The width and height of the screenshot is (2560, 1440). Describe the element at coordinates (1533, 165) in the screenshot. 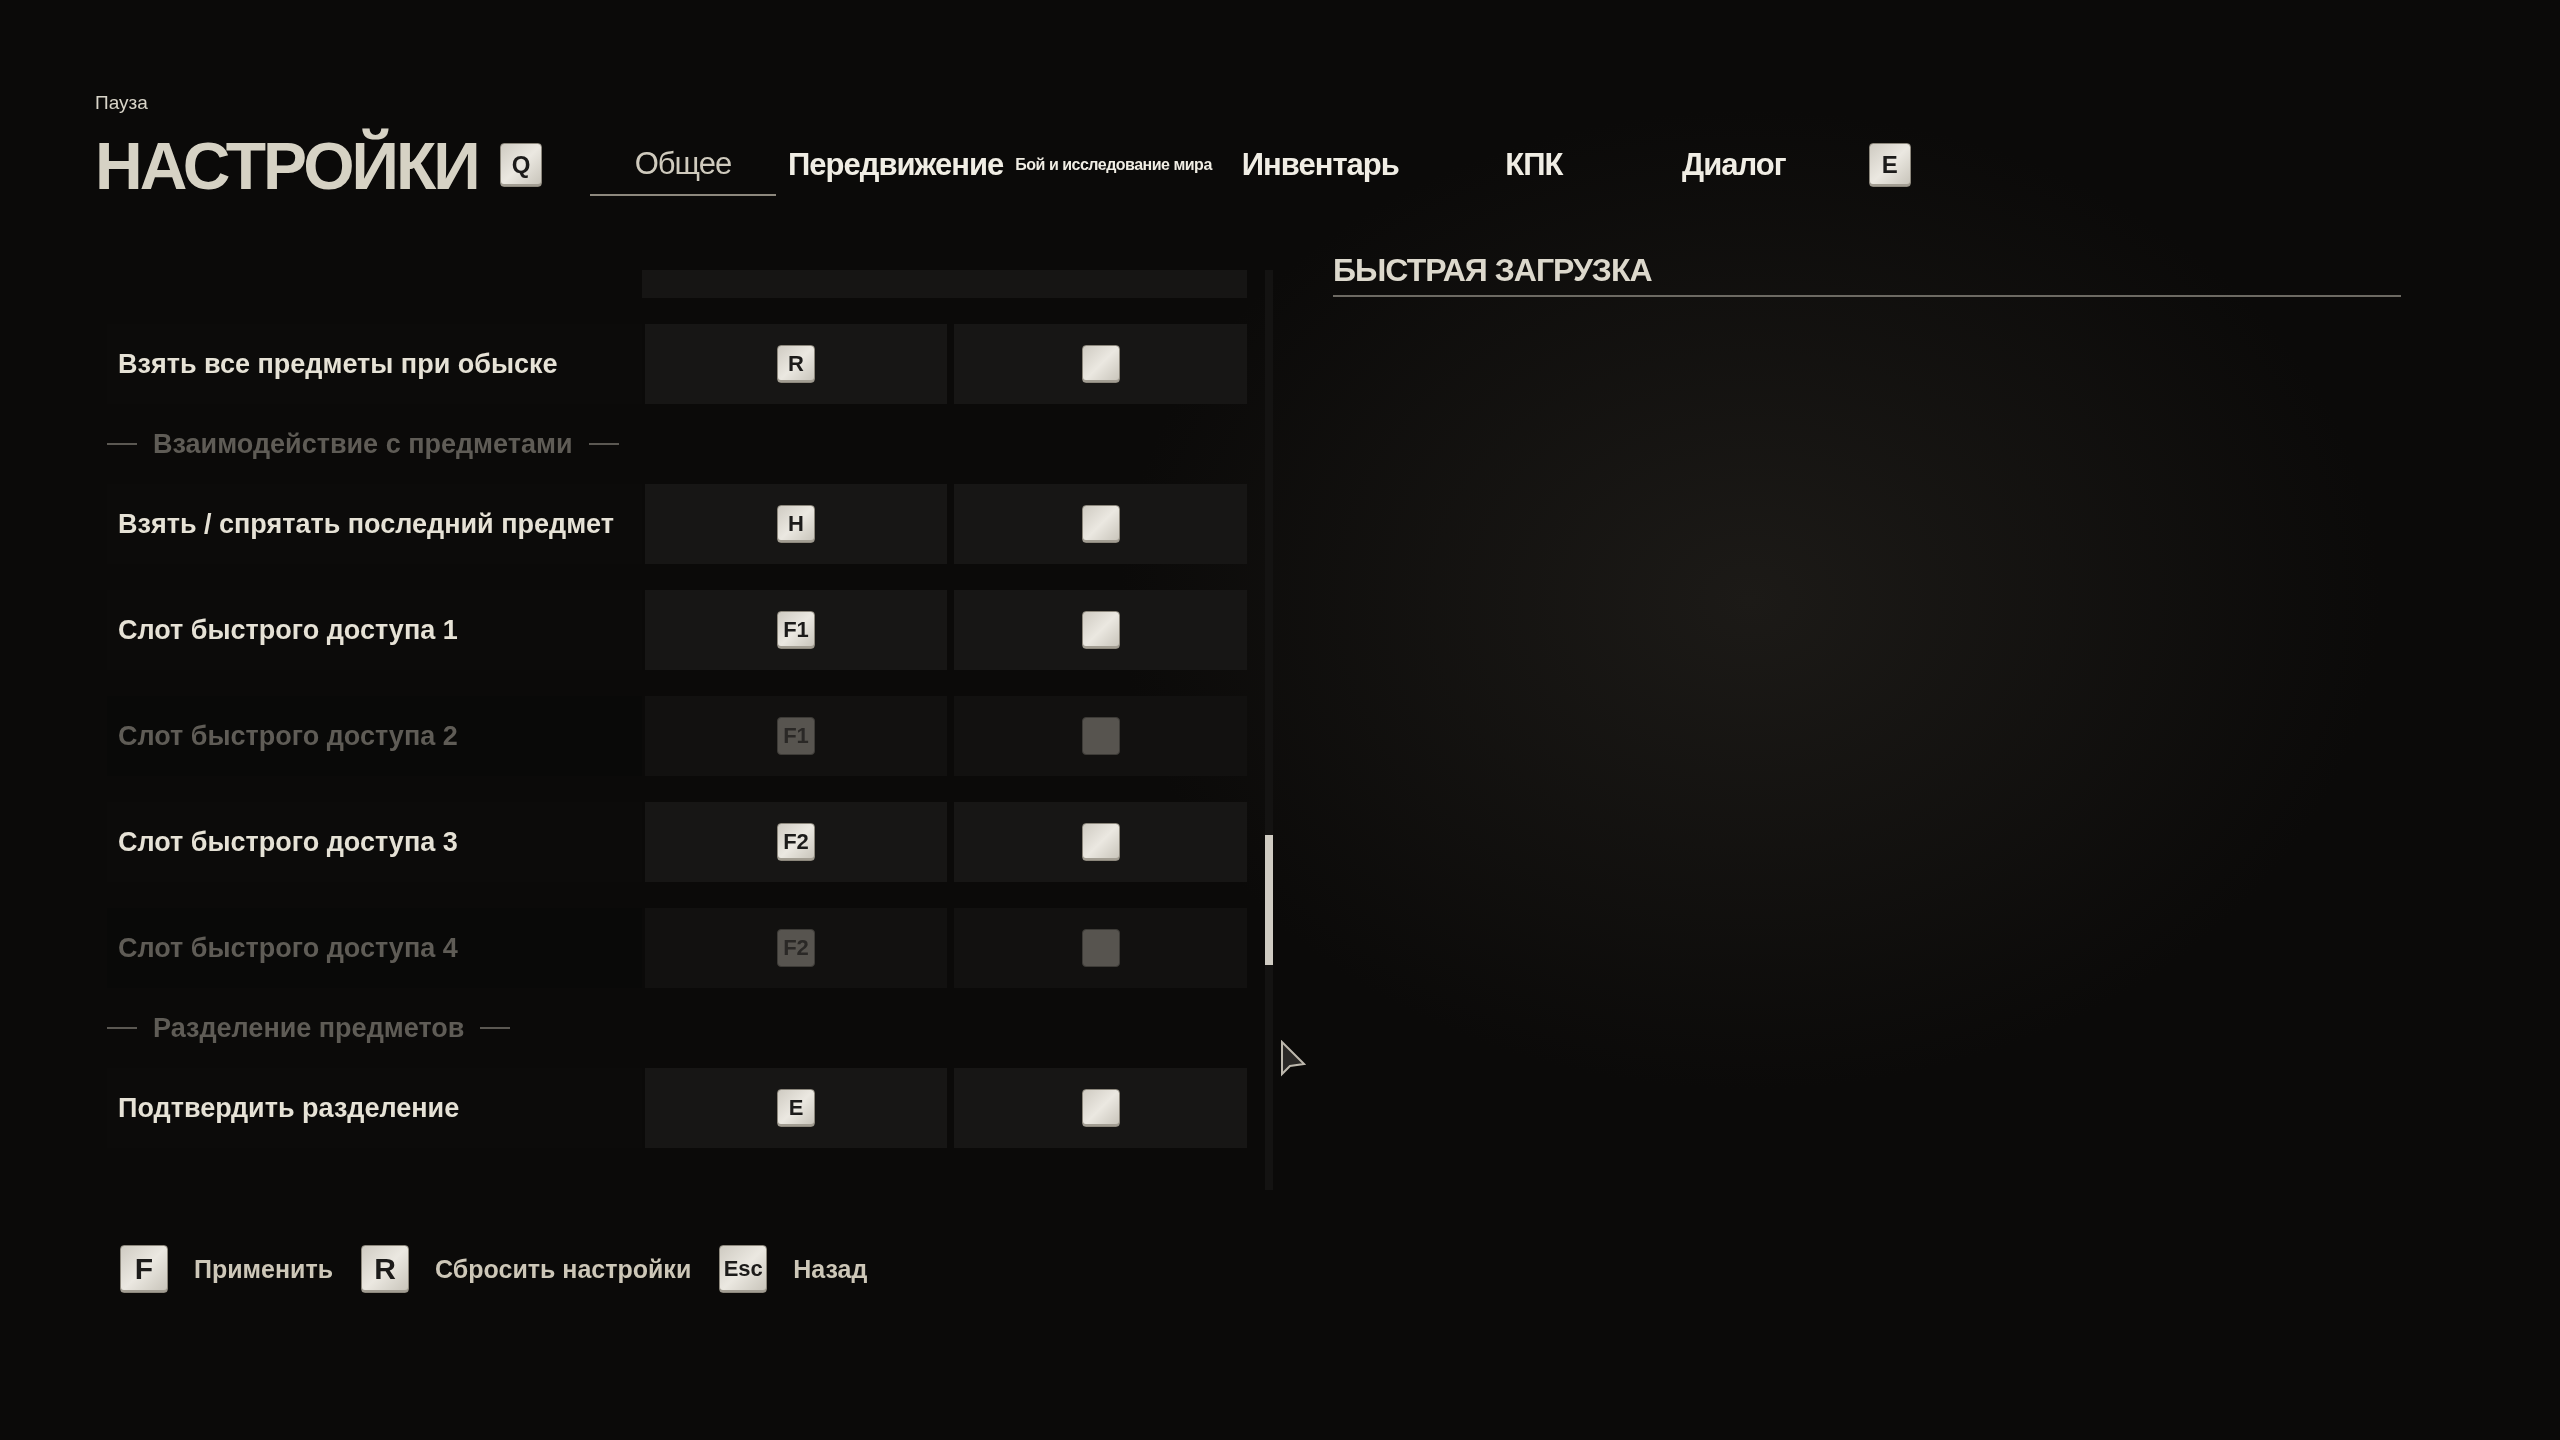

I see `tab: КПК` at that location.